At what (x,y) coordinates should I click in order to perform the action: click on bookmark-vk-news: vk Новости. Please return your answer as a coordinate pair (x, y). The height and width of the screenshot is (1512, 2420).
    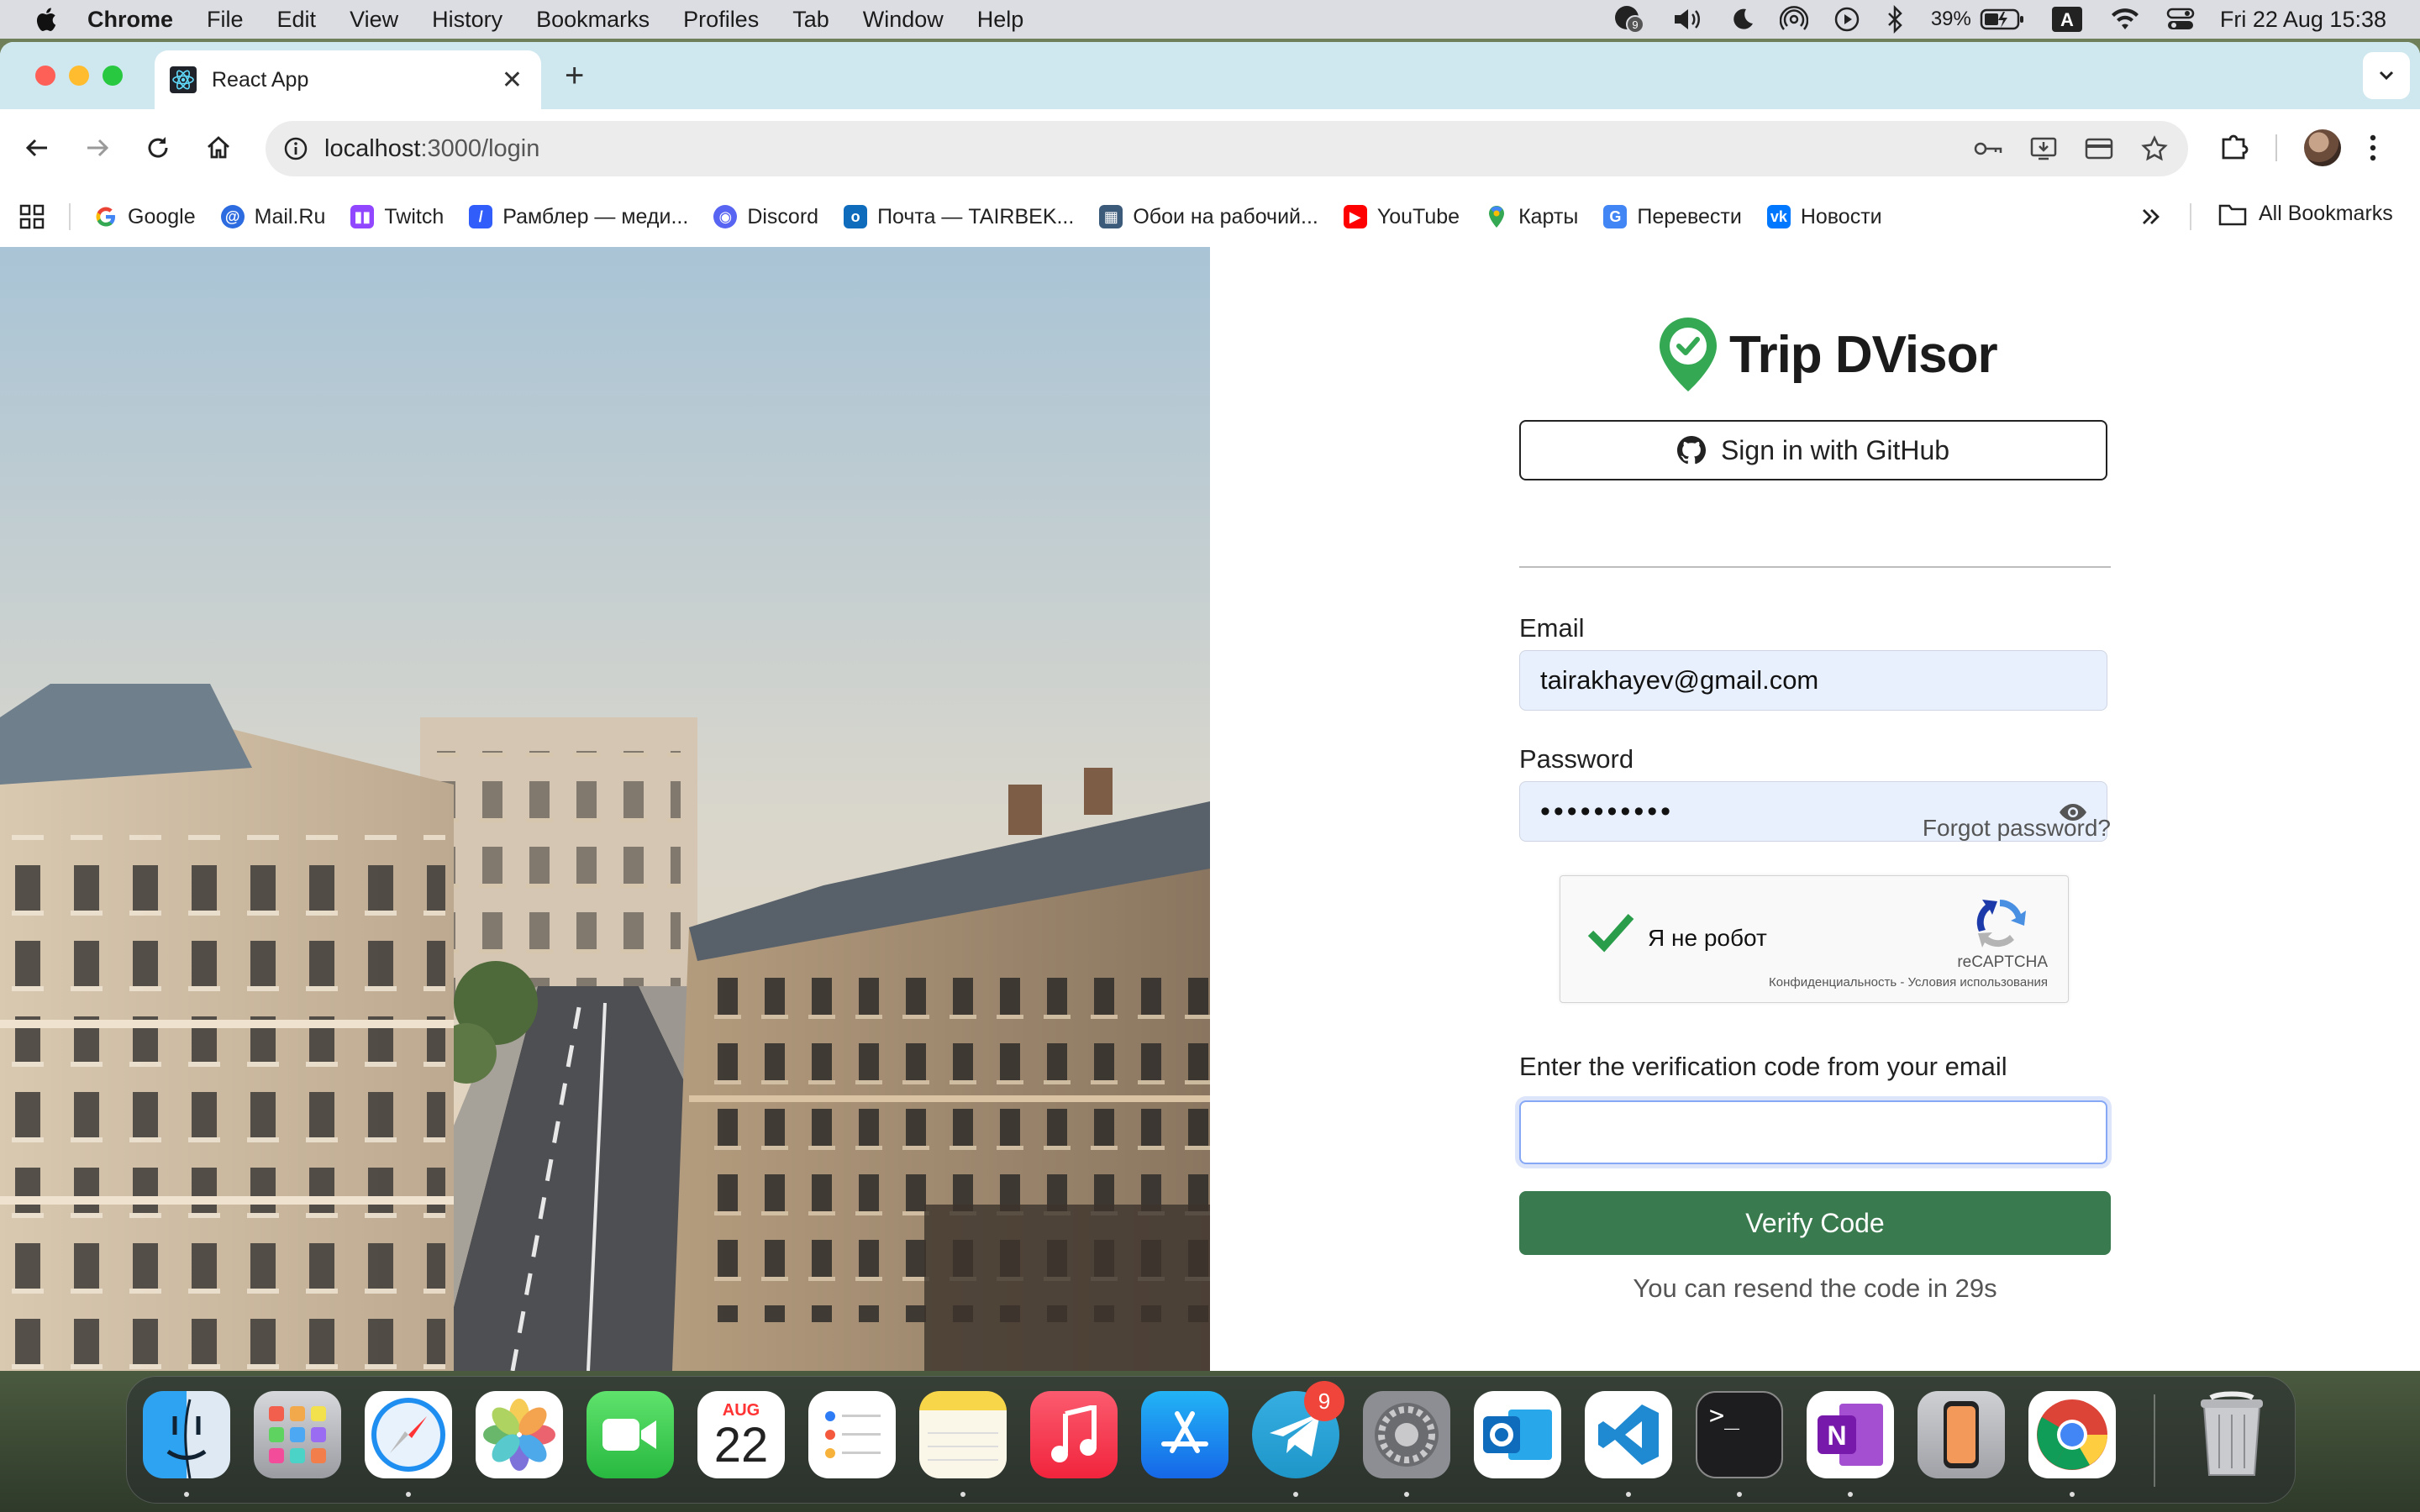
    Looking at the image, I should click on (1824, 217).